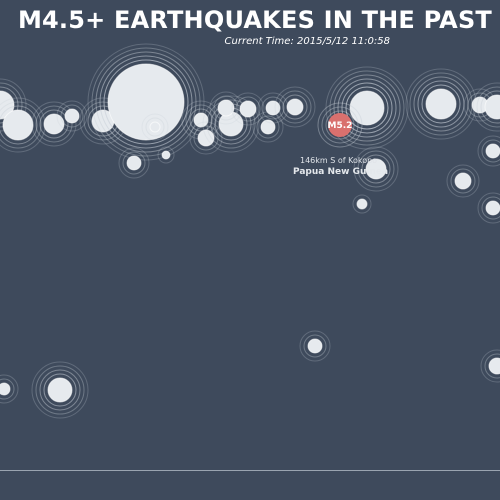 The height and width of the screenshot is (500, 500). What do you see at coordinates (307, 41) in the screenshot?
I see `current-time: Current Time: 2015/5/12 11:0:58` at bounding box center [307, 41].